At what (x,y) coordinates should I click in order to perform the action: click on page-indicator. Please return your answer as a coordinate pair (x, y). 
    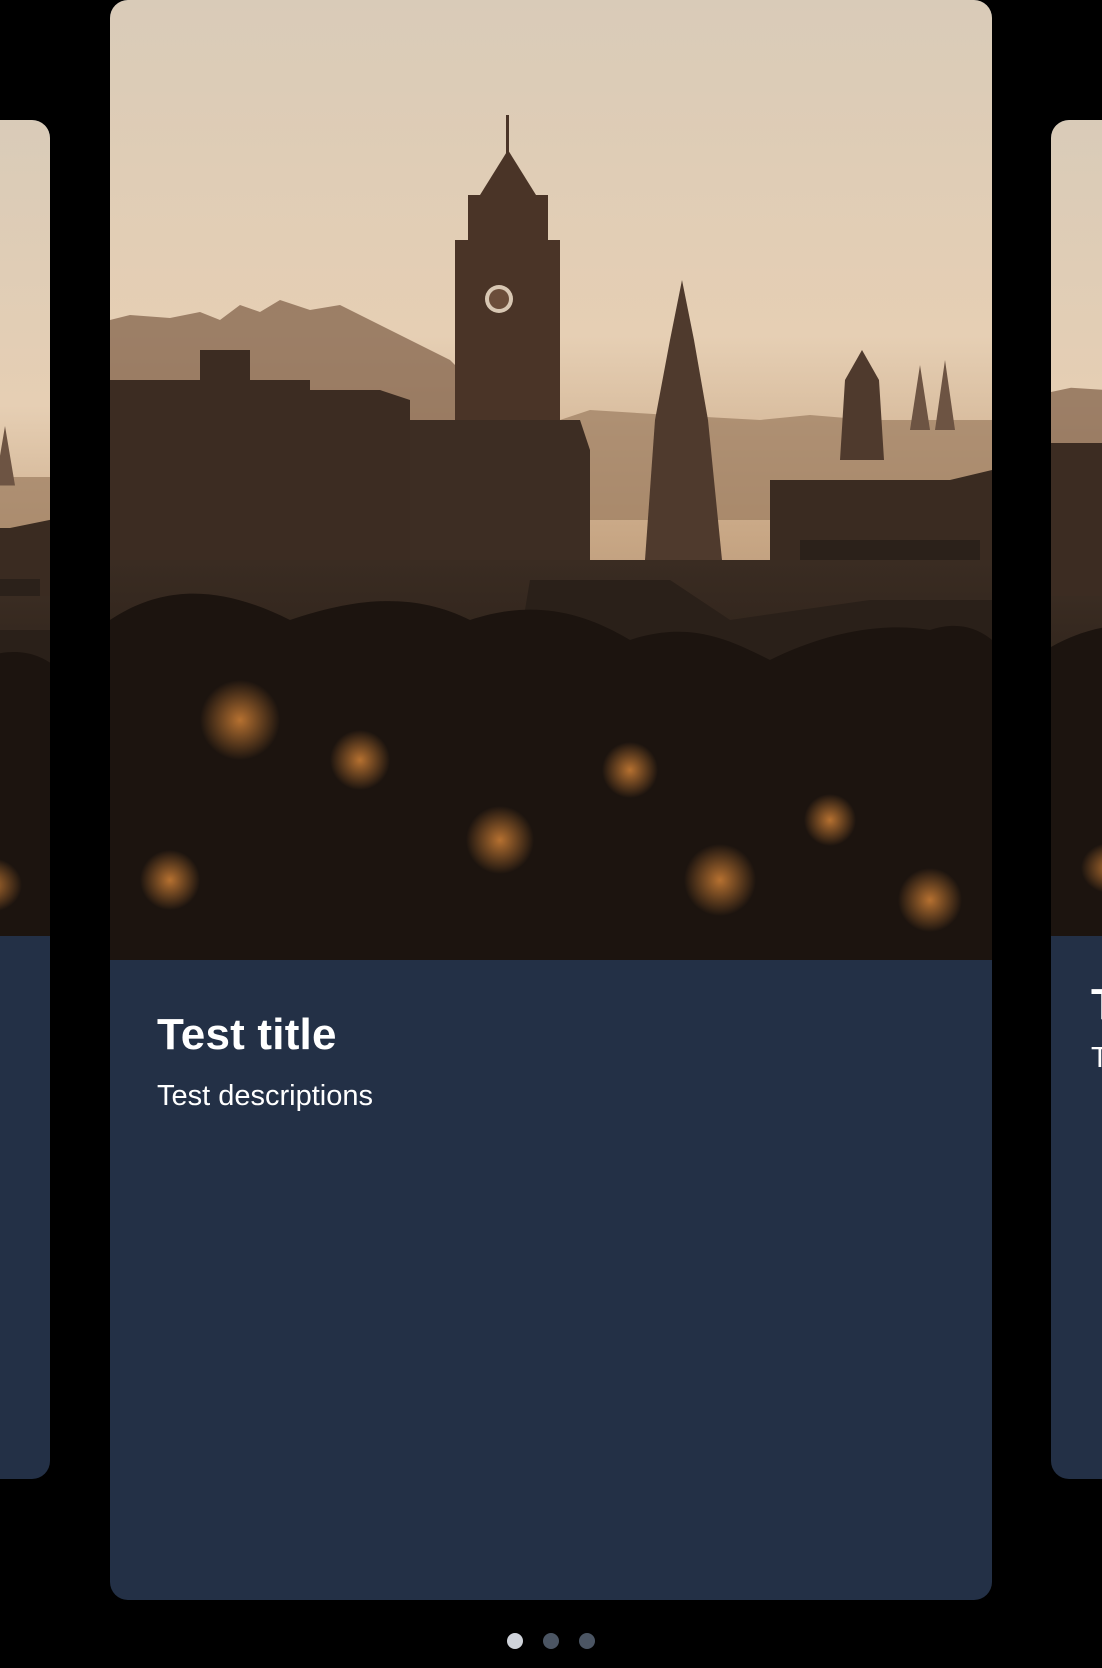
    Looking at the image, I should click on (551, 1643).